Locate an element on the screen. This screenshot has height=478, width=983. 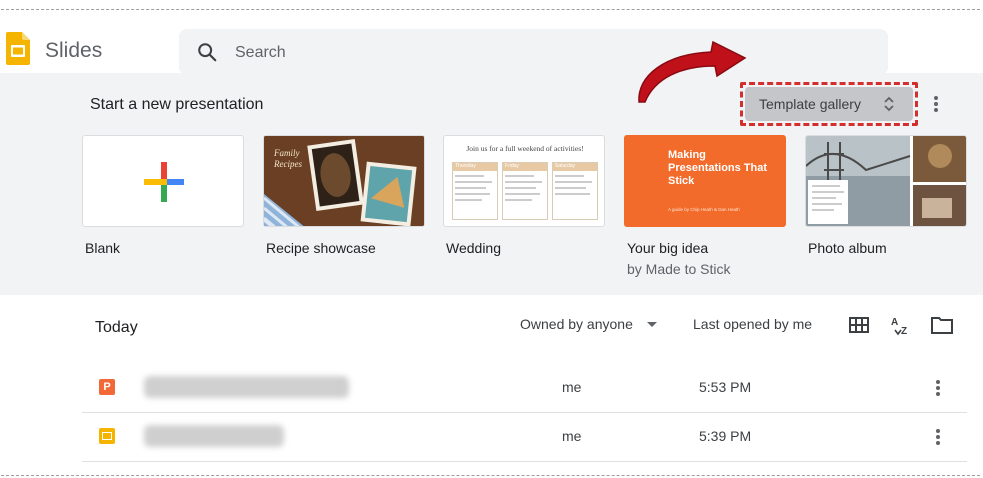
owner-filter-dropdown: Owned by anyone is located at coordinates (576, 324).